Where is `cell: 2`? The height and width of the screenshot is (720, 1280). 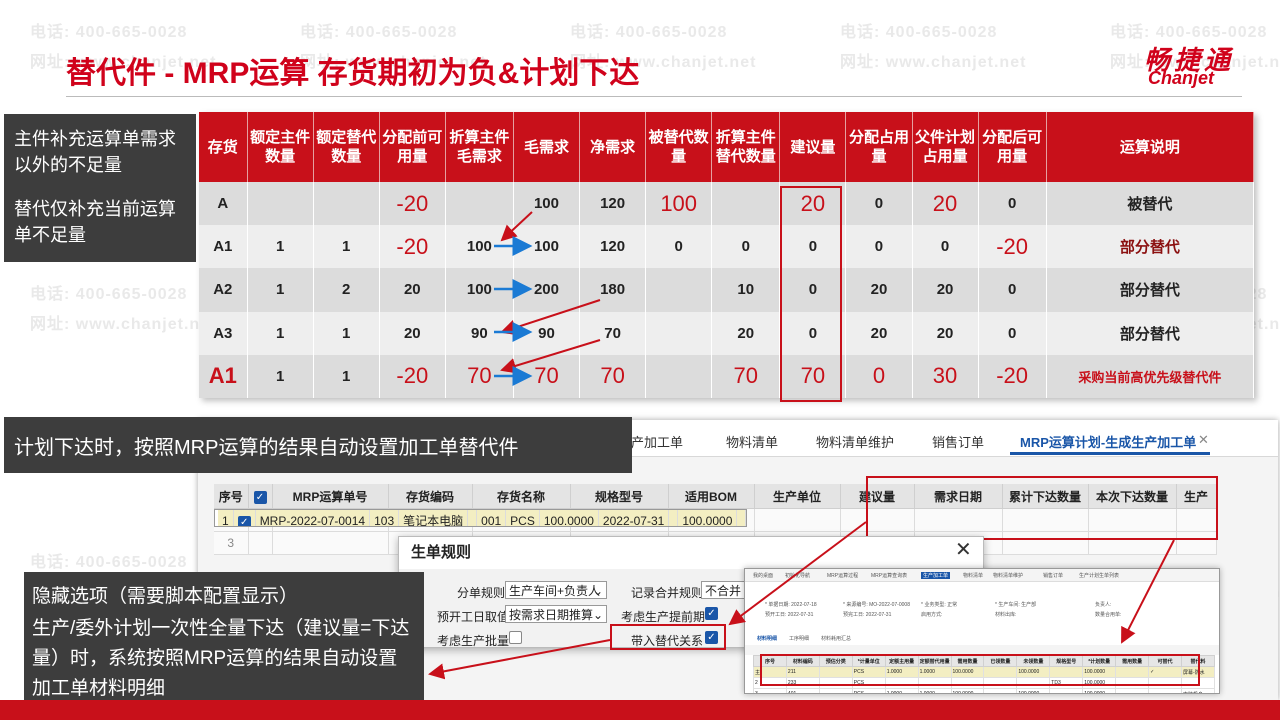 cell: 2 is located at coordinates (346, 290).